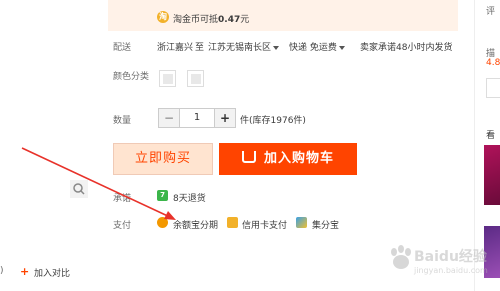 The height and width of the screenshot is (291, 500). What do you see at coordinates (491, 136) in the screenshot?
I see `right-look-title: 看` at bounding box center [491, 136].